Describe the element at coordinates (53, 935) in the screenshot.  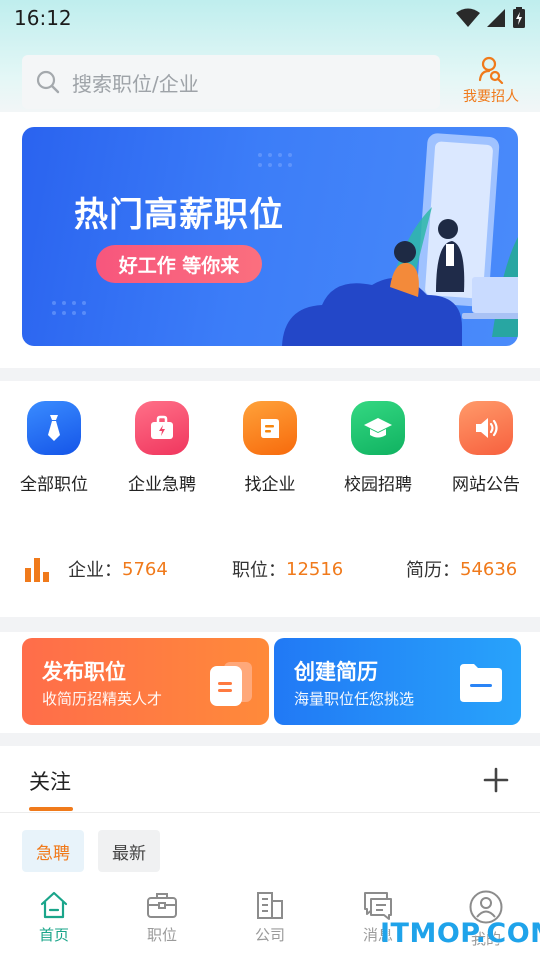
I see `nav-label: 首页` at that location.